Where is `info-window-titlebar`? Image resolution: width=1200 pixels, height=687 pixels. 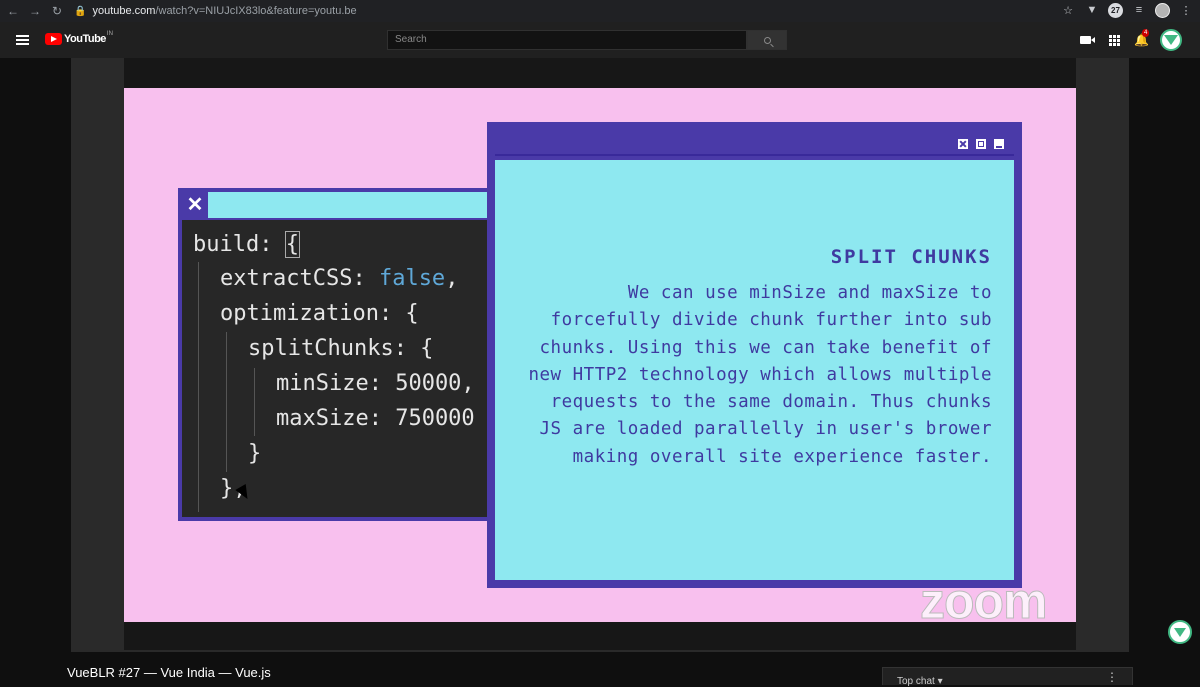
info-window-titlebar is located at coordinates (754, 143).